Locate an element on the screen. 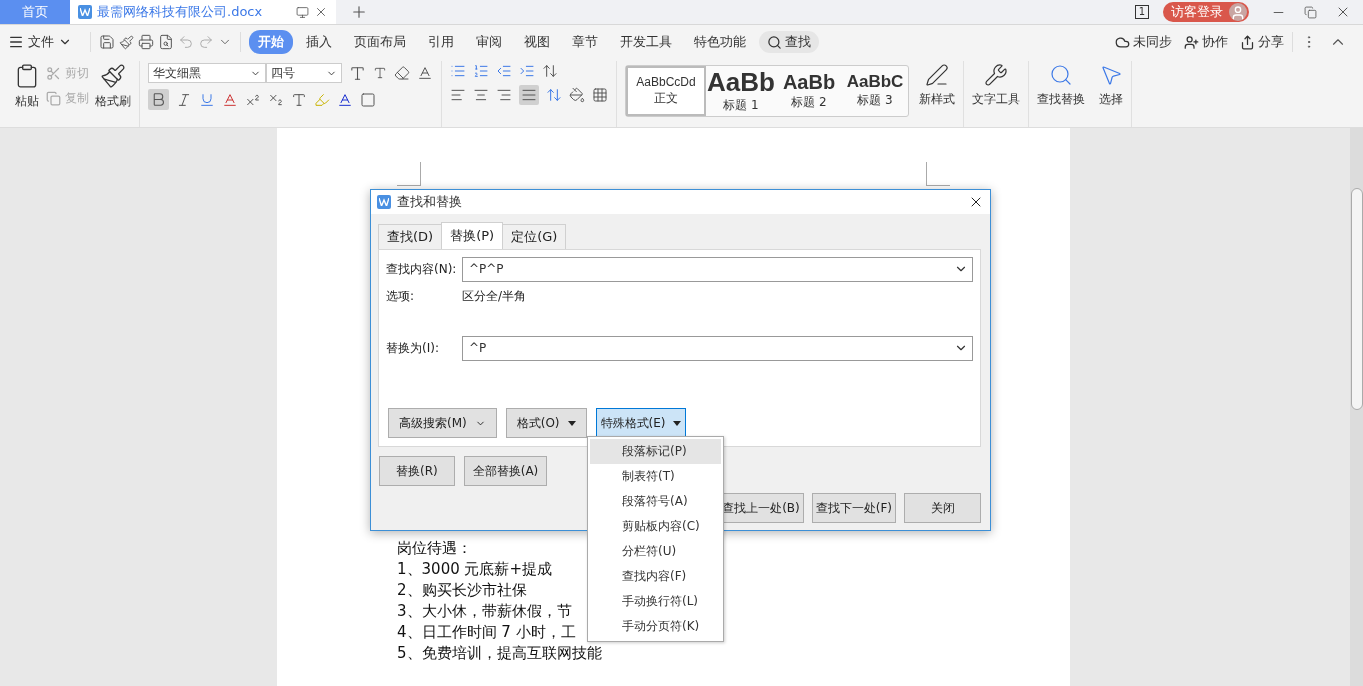 The width and height of the screenshot is (1363, 686). ribbon-tab: 章节 is located at coordinates (585, 42).